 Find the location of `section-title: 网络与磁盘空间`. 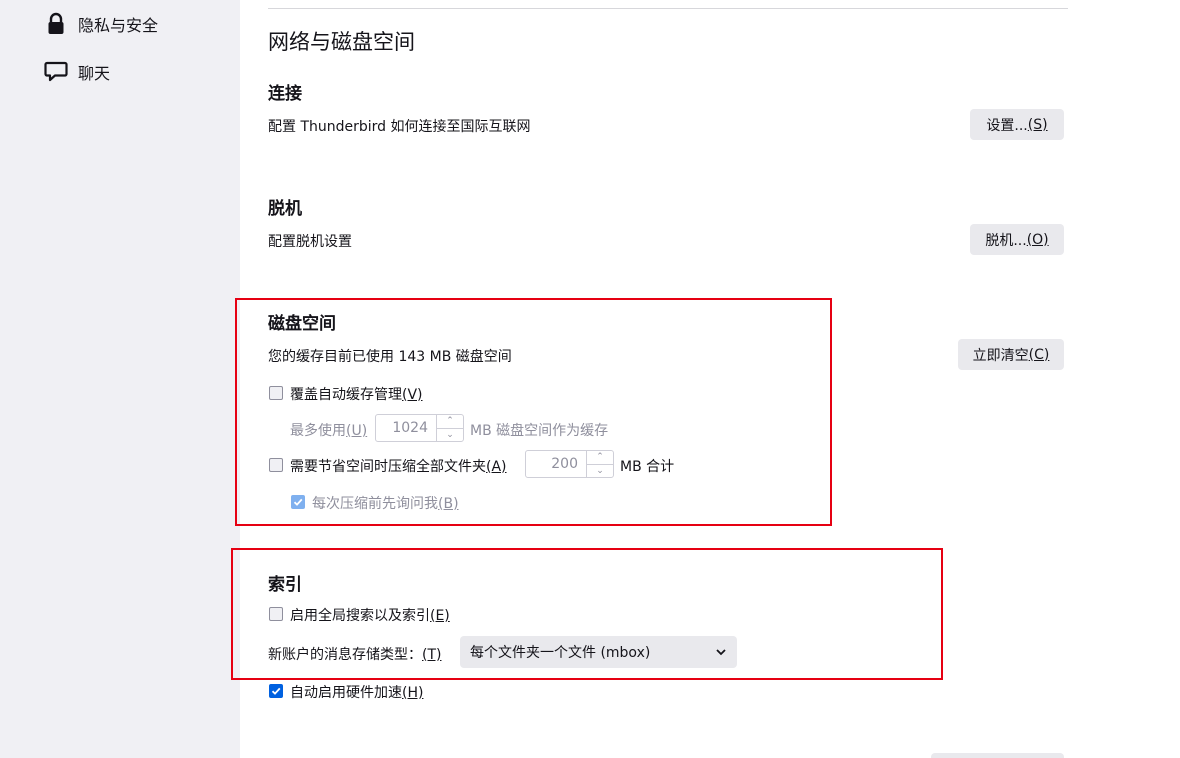

section-title: 网络与磁盘空间 is located at coordinates (341, 42).